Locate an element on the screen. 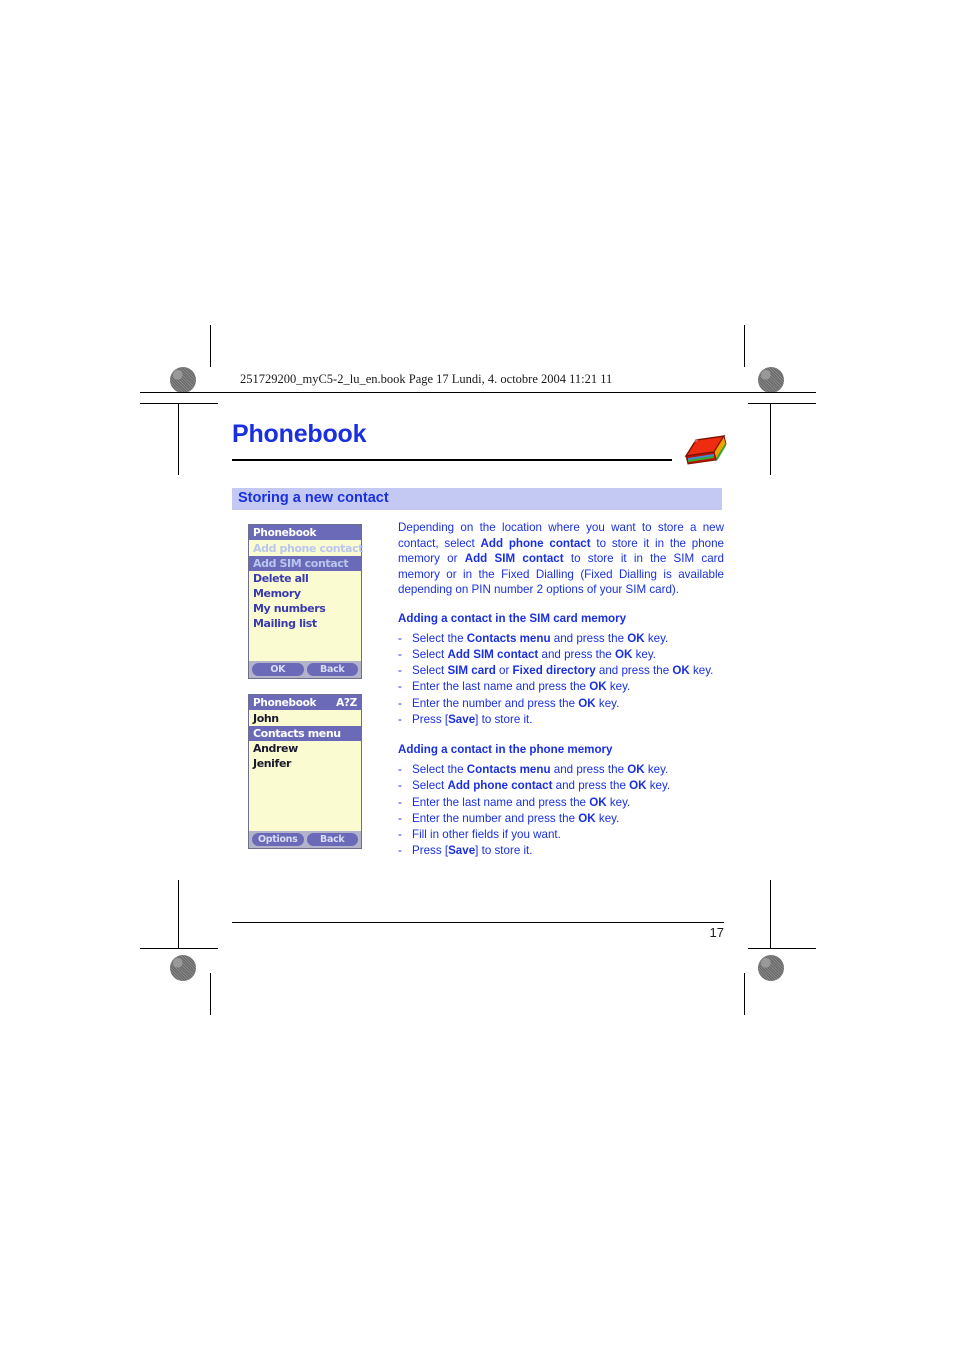 This screenshot has height=1351, width=954. trim-line-left-upper-vertical is located at coordinates (178, 439).